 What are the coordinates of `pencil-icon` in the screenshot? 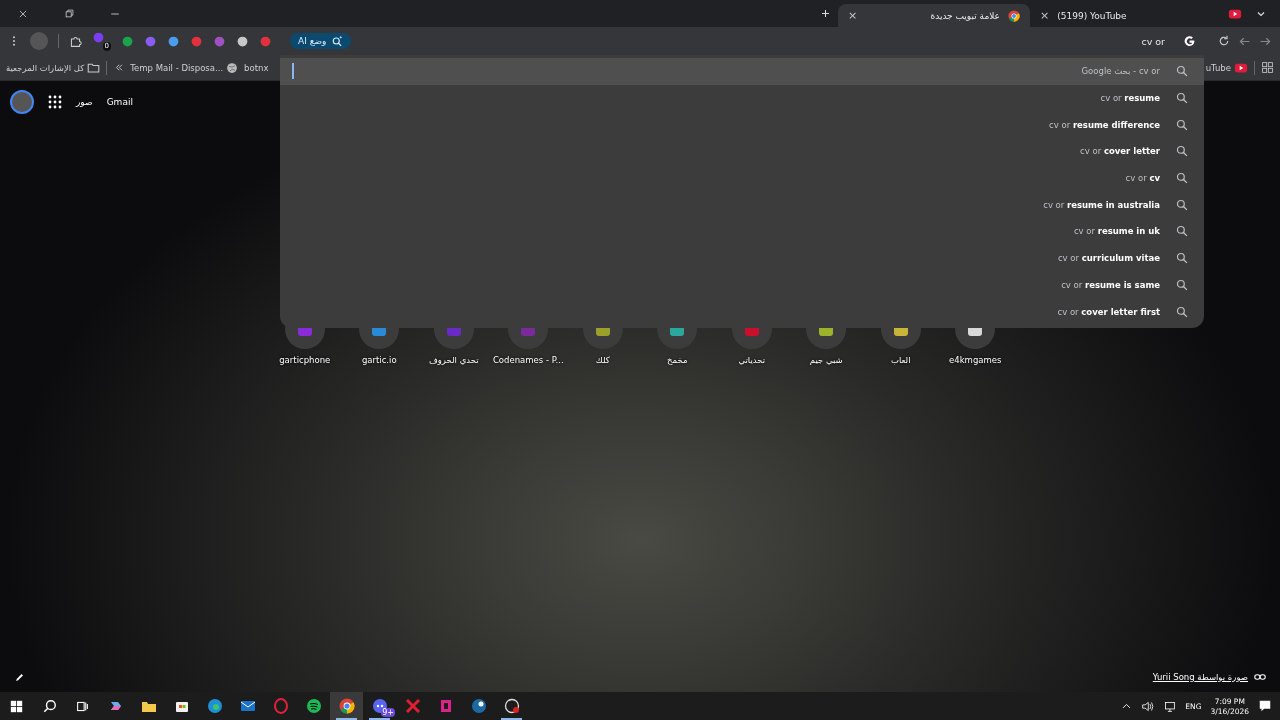 It's located at (19, 677).